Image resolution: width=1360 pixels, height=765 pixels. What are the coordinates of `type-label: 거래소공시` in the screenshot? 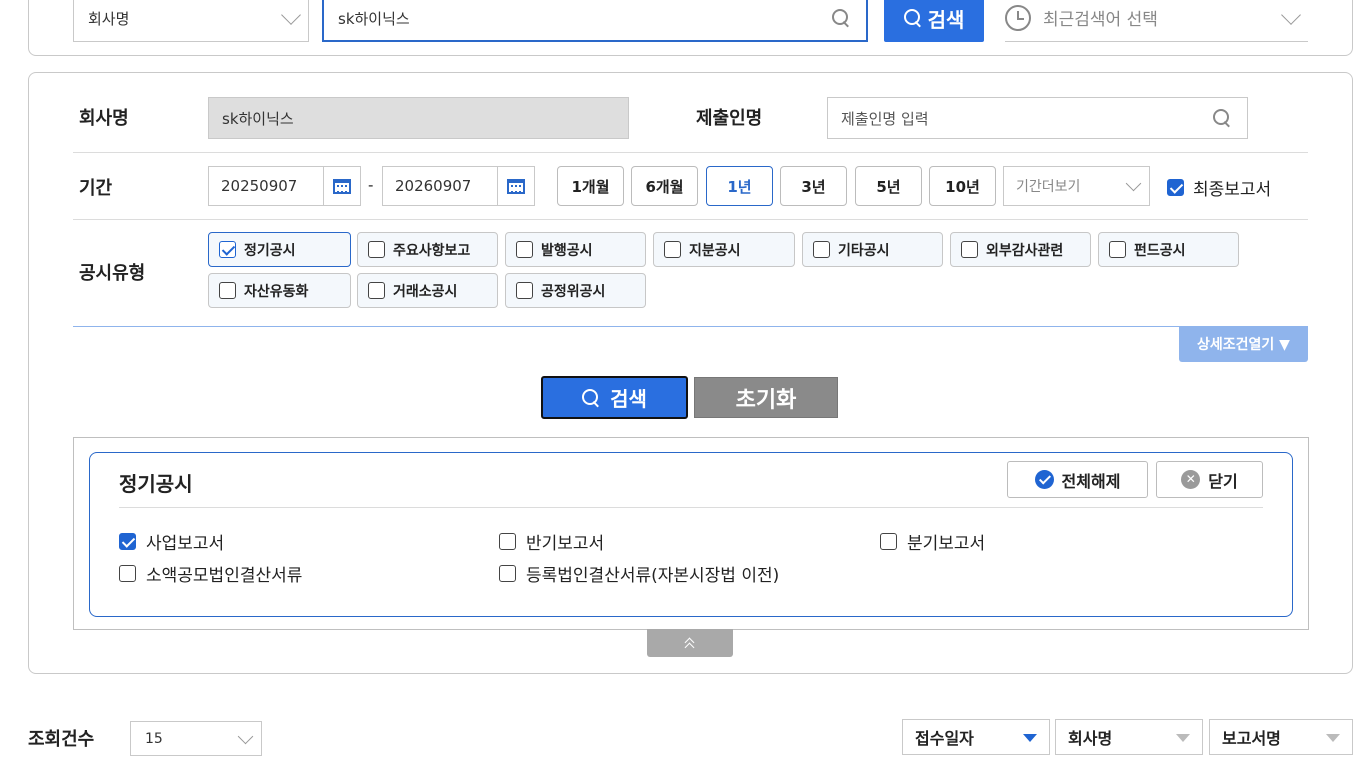 It's located at (425, 291).